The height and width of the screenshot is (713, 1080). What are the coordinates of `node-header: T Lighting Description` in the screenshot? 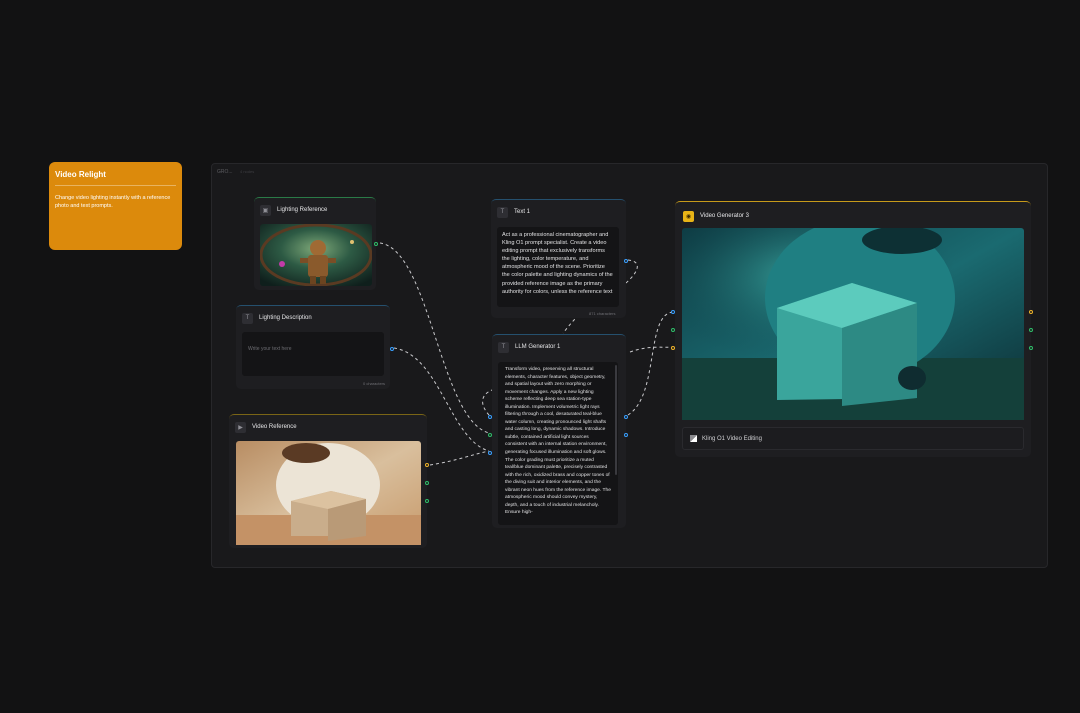 It's located at (277, 318).